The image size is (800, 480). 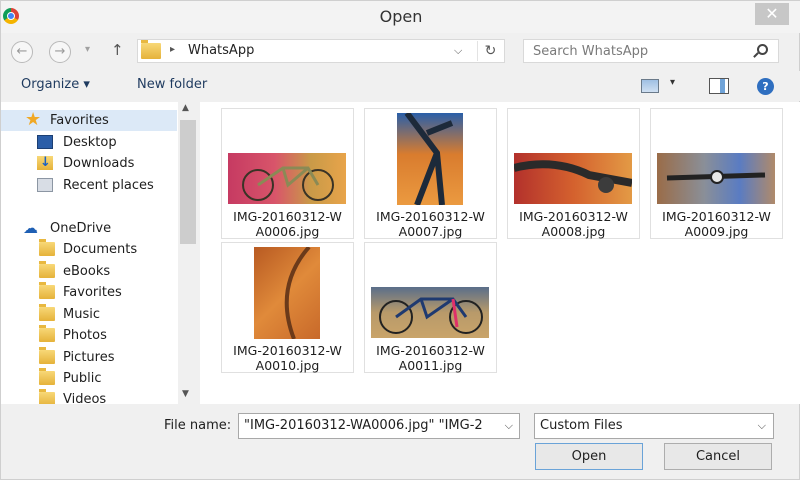 I want to click on new-folder-button: New folder, so click(x=172, y=84).